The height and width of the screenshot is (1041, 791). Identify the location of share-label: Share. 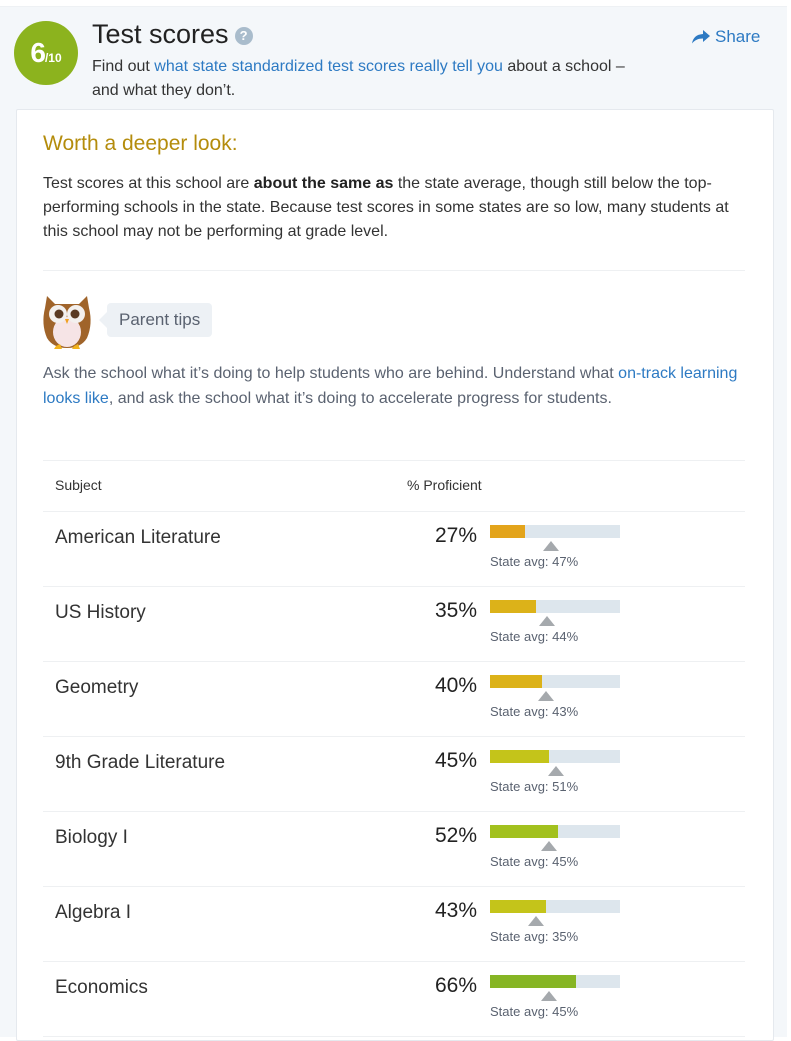
(738, 36).